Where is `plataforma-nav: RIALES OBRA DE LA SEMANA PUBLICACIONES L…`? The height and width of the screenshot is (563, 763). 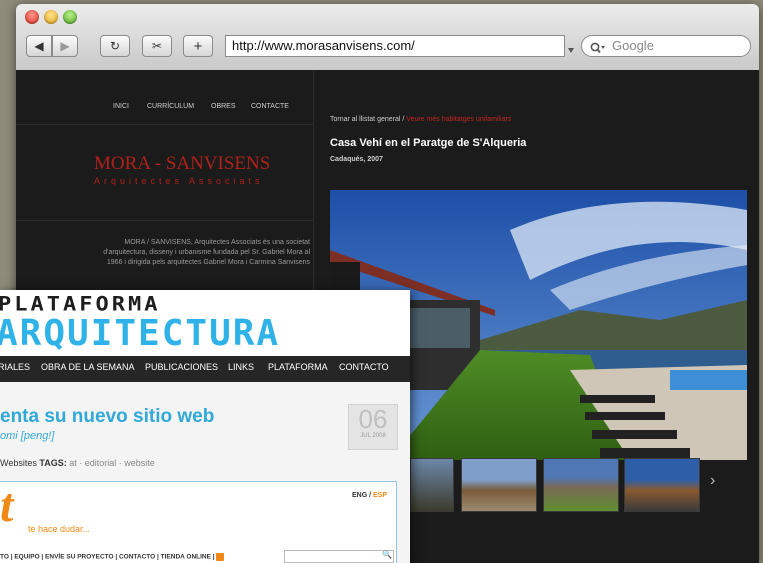
plataforma-nav: RIALES OBRA DE LA SEMANA PUBLICACIONES L… is located at coordinates (205, 369).